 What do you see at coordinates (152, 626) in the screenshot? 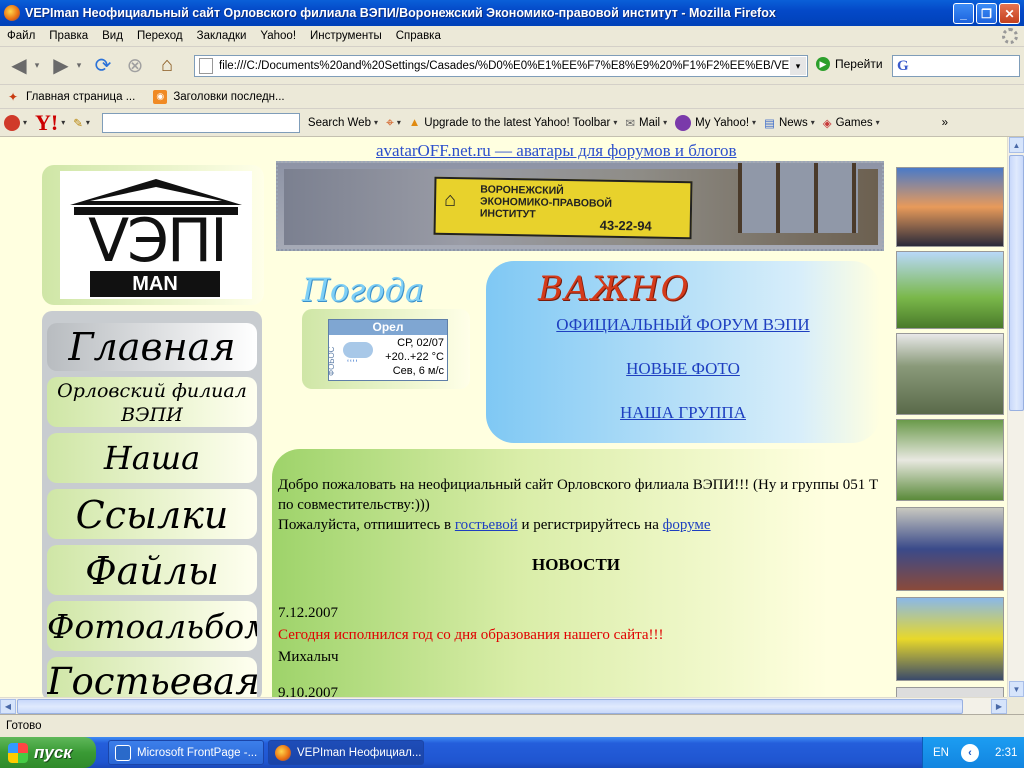
I see `menu-item-photos: Фотоальбом` at bounding box center [152, 626].